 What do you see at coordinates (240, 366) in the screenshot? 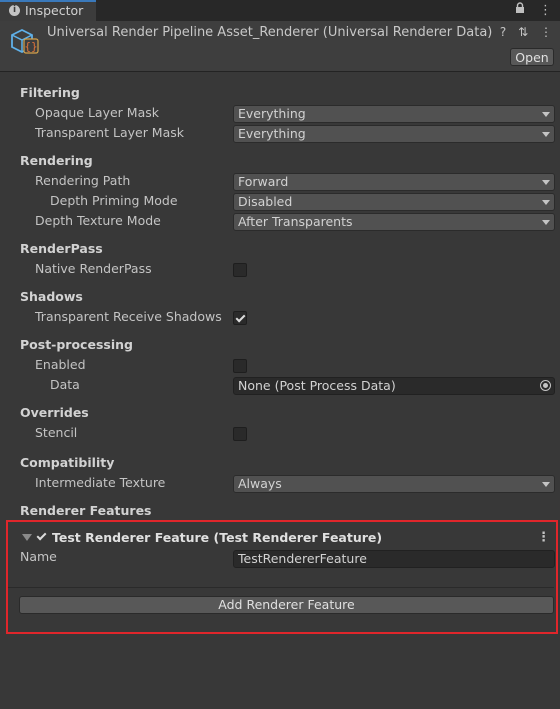
I see `post-processing-enabled-checkbox` at bounding box center [240, 366].